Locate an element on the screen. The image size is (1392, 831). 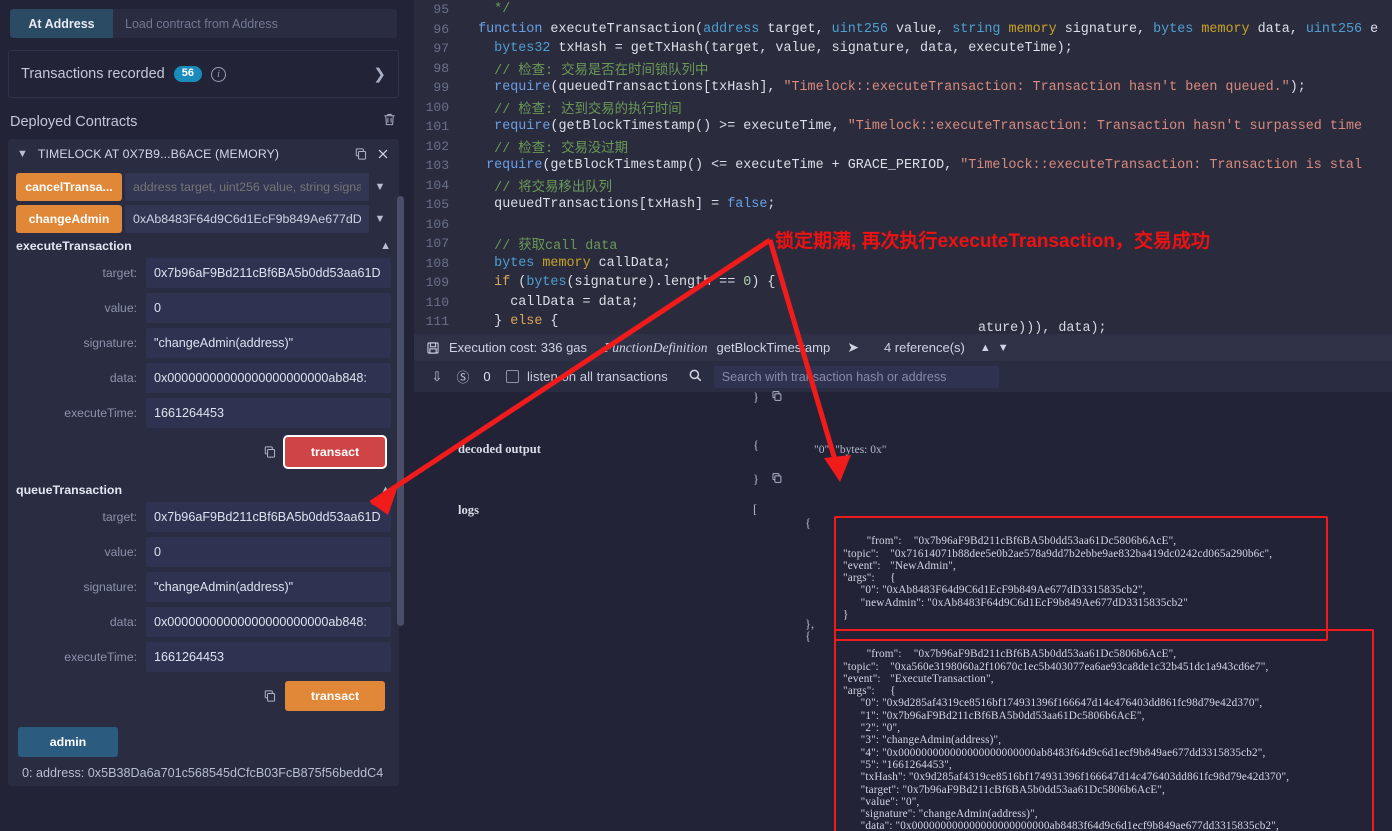
chevron-right-icon: ❯ is located at coordinates (379, 74).